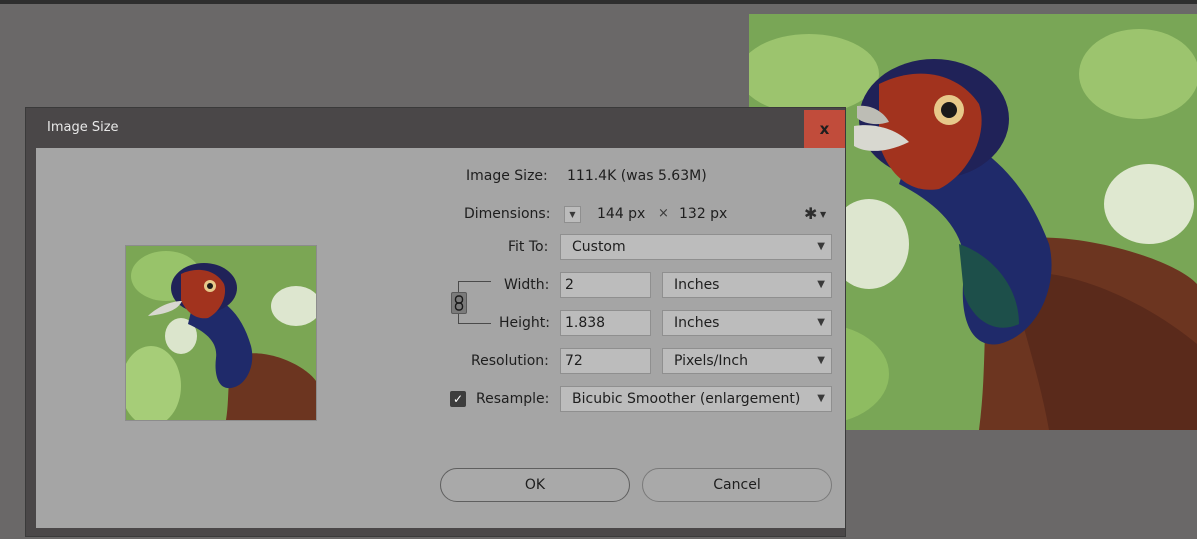  What do you see at coordinates (697, 285) in the screenshot?
I see `width-unit-selected: Inches` at bounding box center [697, 285].